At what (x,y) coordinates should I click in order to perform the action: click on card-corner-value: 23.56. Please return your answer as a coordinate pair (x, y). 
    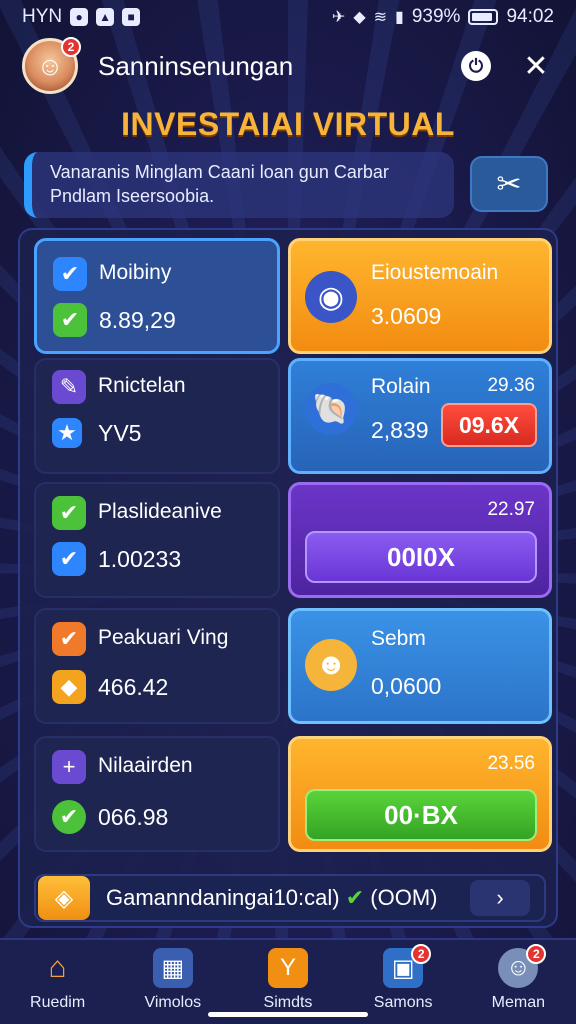
    Looking at the image, I should click on (511, 763).